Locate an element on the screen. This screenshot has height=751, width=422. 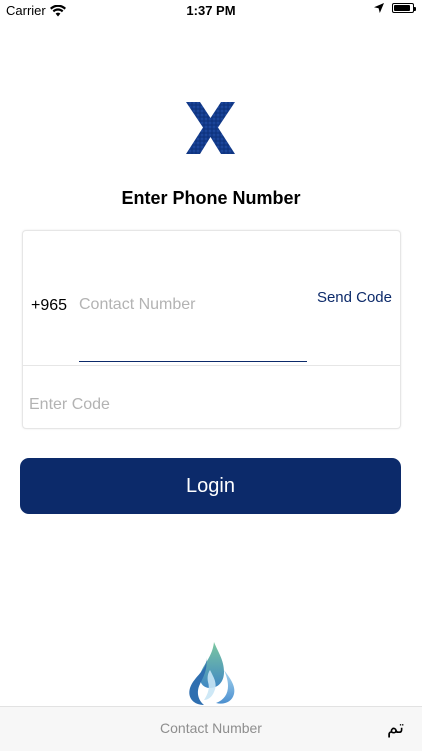
status-time: 1:37 PM is located at coordinates (211, 10).